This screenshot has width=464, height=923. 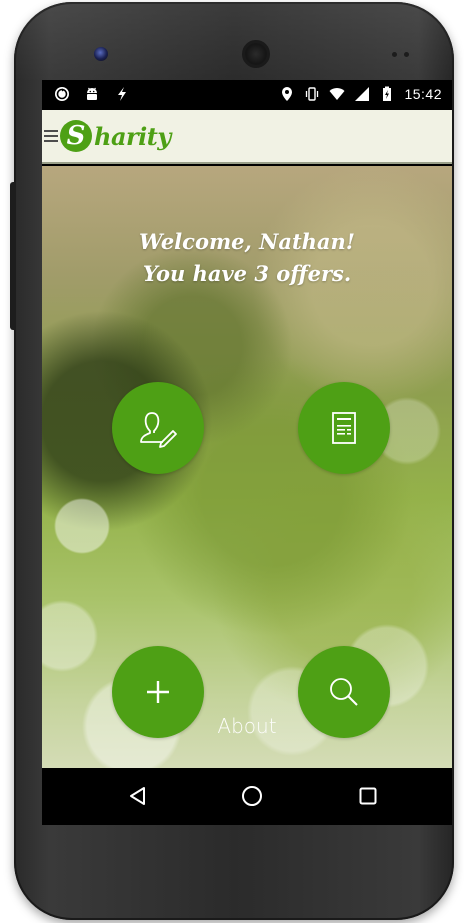 I want to click on system-nav-bar, so click(x=247, y=796).